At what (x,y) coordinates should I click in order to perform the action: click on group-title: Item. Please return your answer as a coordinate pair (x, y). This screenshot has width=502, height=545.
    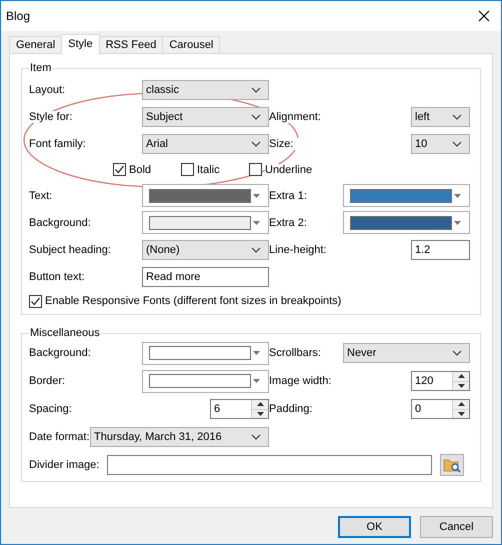
    Looking at the image, I should click on (40, 68).